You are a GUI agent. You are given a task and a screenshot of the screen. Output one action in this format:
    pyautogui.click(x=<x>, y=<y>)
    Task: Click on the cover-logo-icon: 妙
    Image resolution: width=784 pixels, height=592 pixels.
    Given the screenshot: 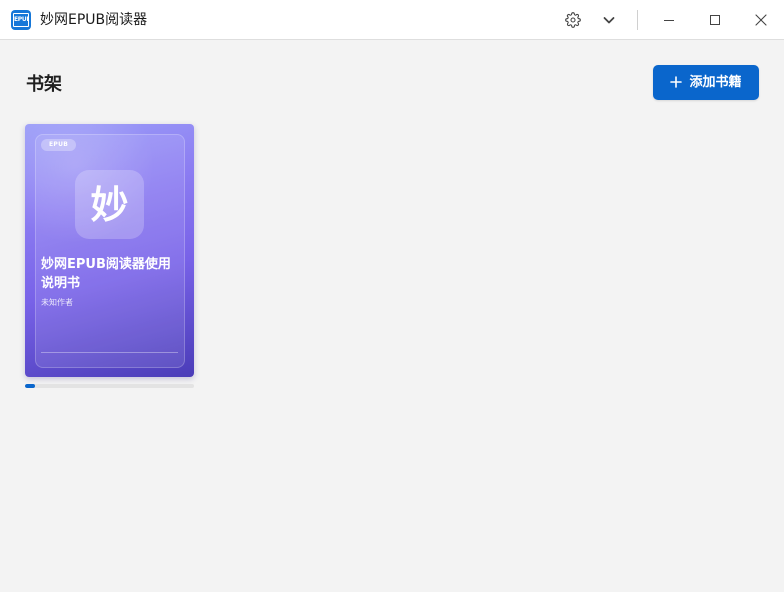 What is the action you would take?
    pyautogui.click(x=109, y=204)
    